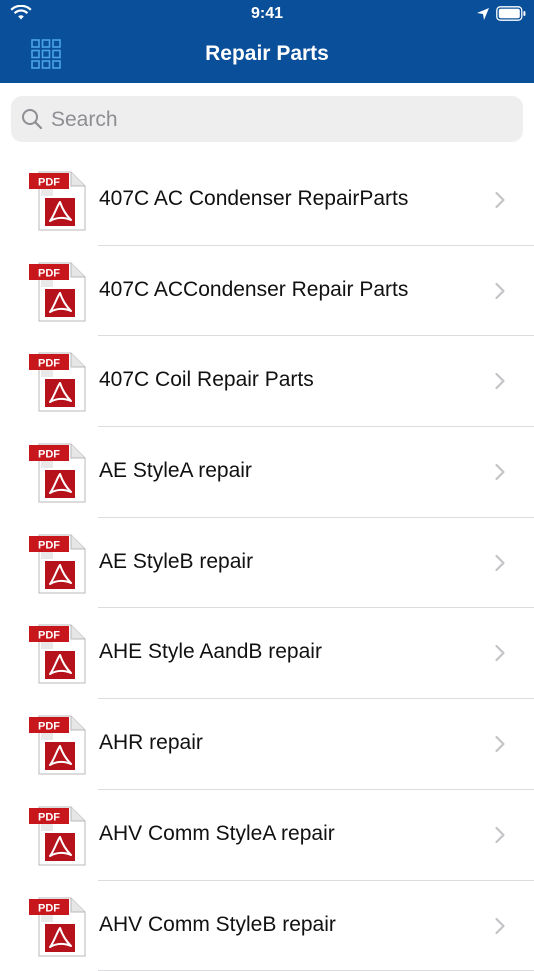 This screenshot has width=534, height=971. I want to click on list-item-label: 407C AC Condenser RepairParts, so click(253, 199).